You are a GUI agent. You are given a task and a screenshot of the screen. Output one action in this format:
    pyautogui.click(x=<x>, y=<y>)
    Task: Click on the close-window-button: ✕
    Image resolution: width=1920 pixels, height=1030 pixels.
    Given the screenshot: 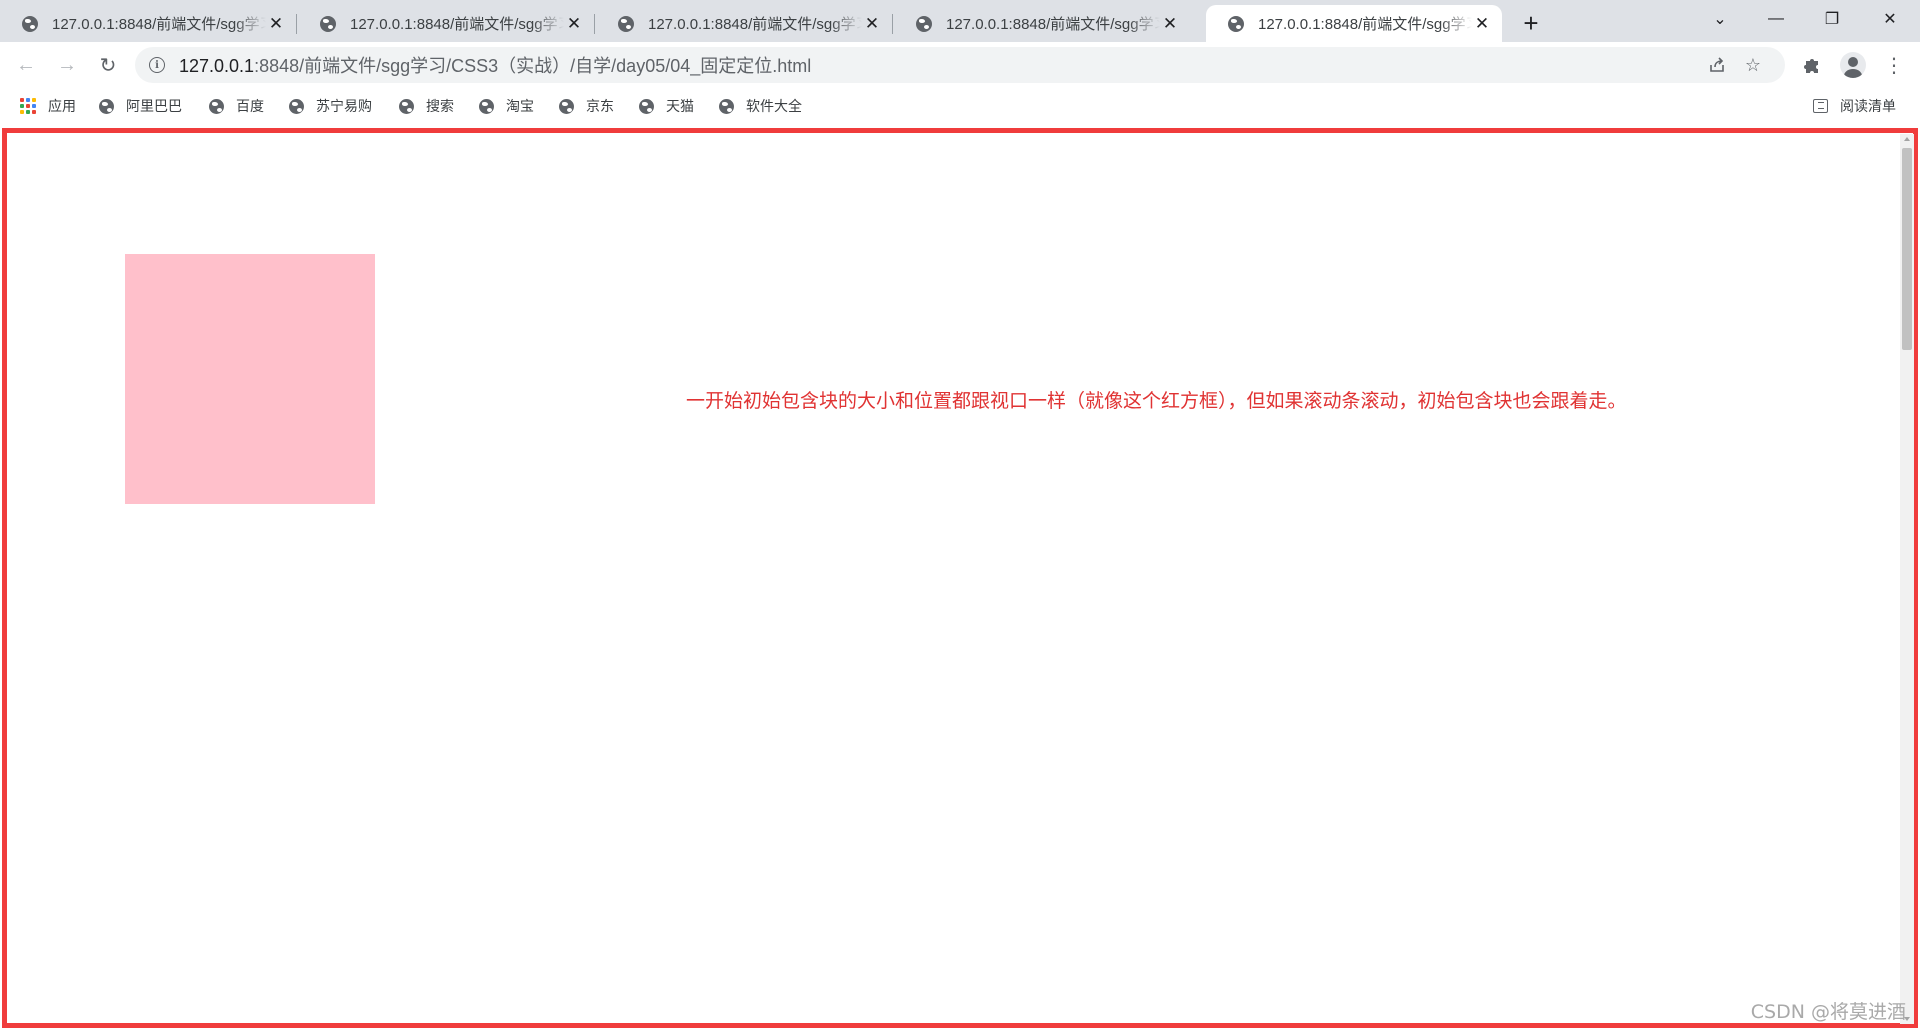 What is the action you would take?
    pyautogui.click(x=1890, y=19)
    